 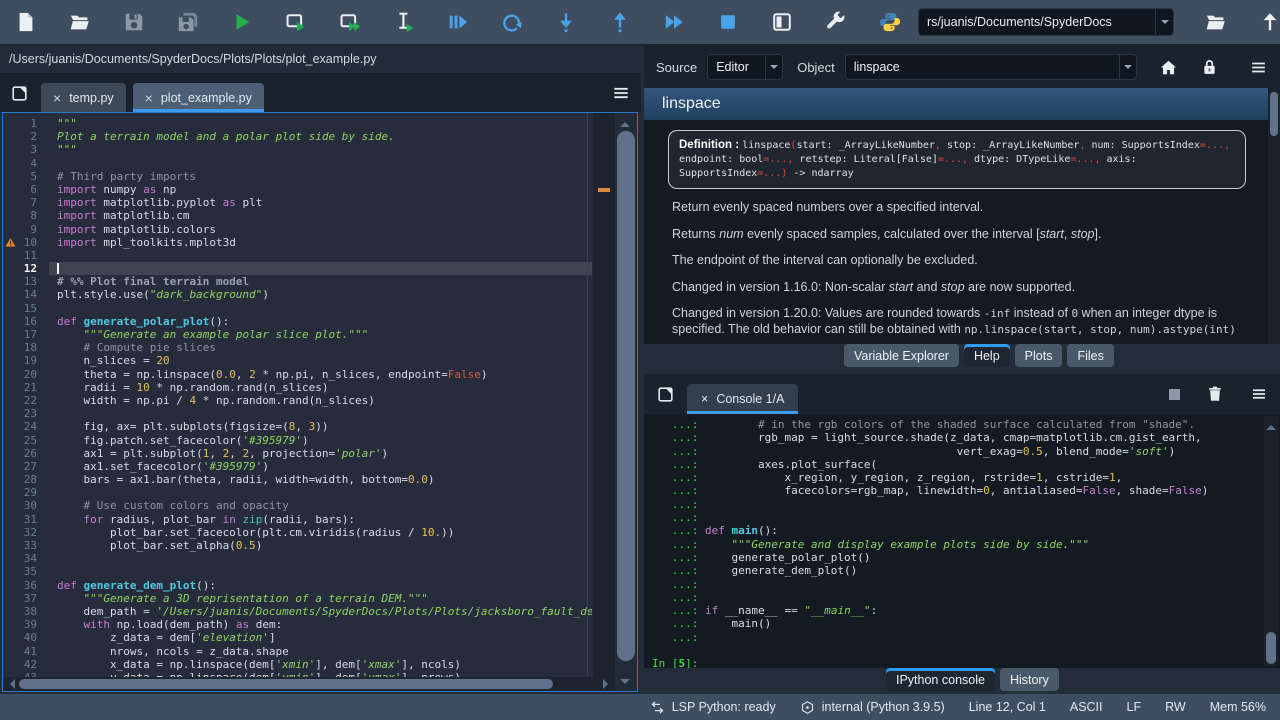 What do you see at coordinates (1216, 22) in the screenshot?
I see `browse-working-directory-button` at bounding box center [1216, 22].